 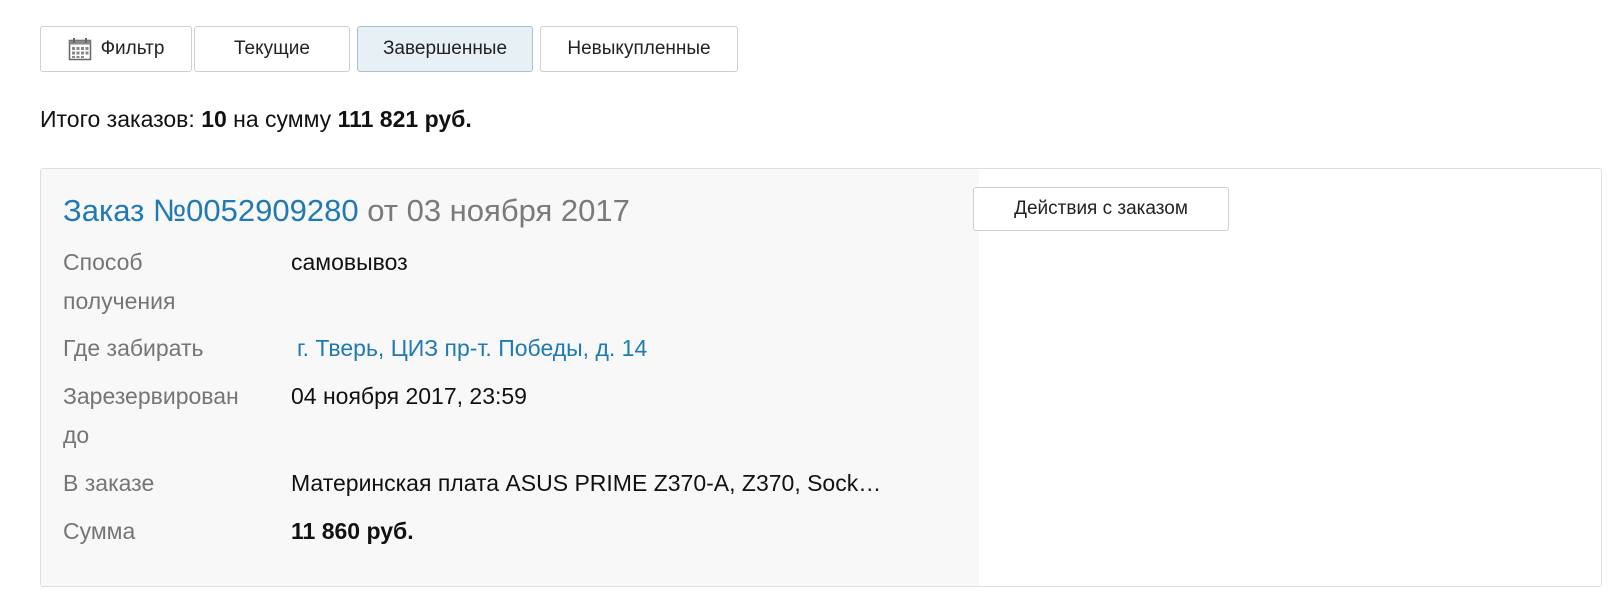 What do you see at coordinates (513, 282) in the screenshot?
I see `delivery-method-row: Способ получения самовывоз` at bounding box center [513, 282].